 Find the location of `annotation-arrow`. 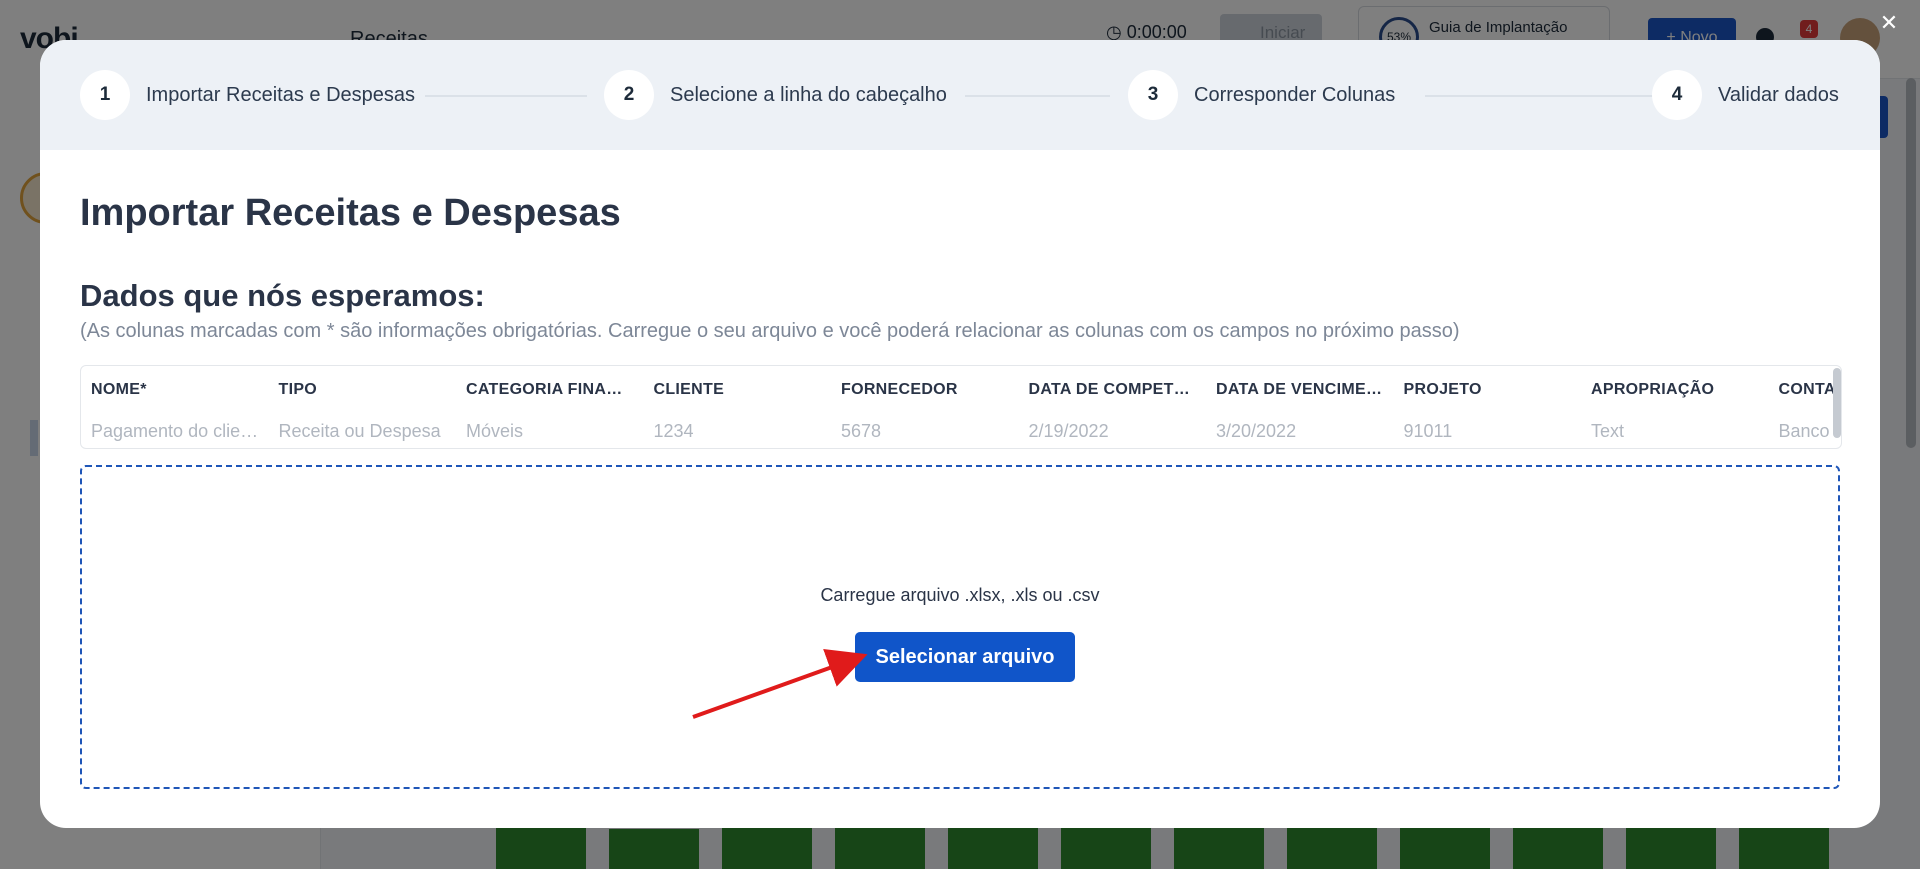

annotation-arrow is located at coordinates (780, 683).